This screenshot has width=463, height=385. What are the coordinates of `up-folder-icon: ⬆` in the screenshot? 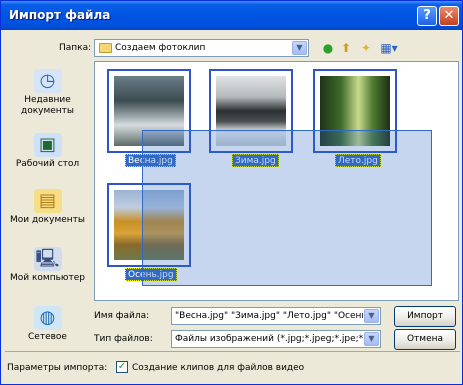 It's located at (346, 48).